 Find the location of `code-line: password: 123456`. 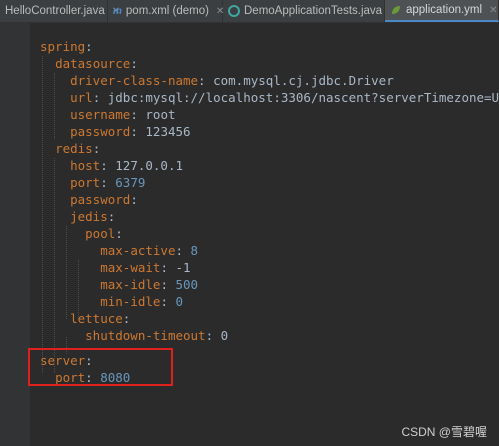

code-line: password: 123456 is located at coordinates (130, 131).